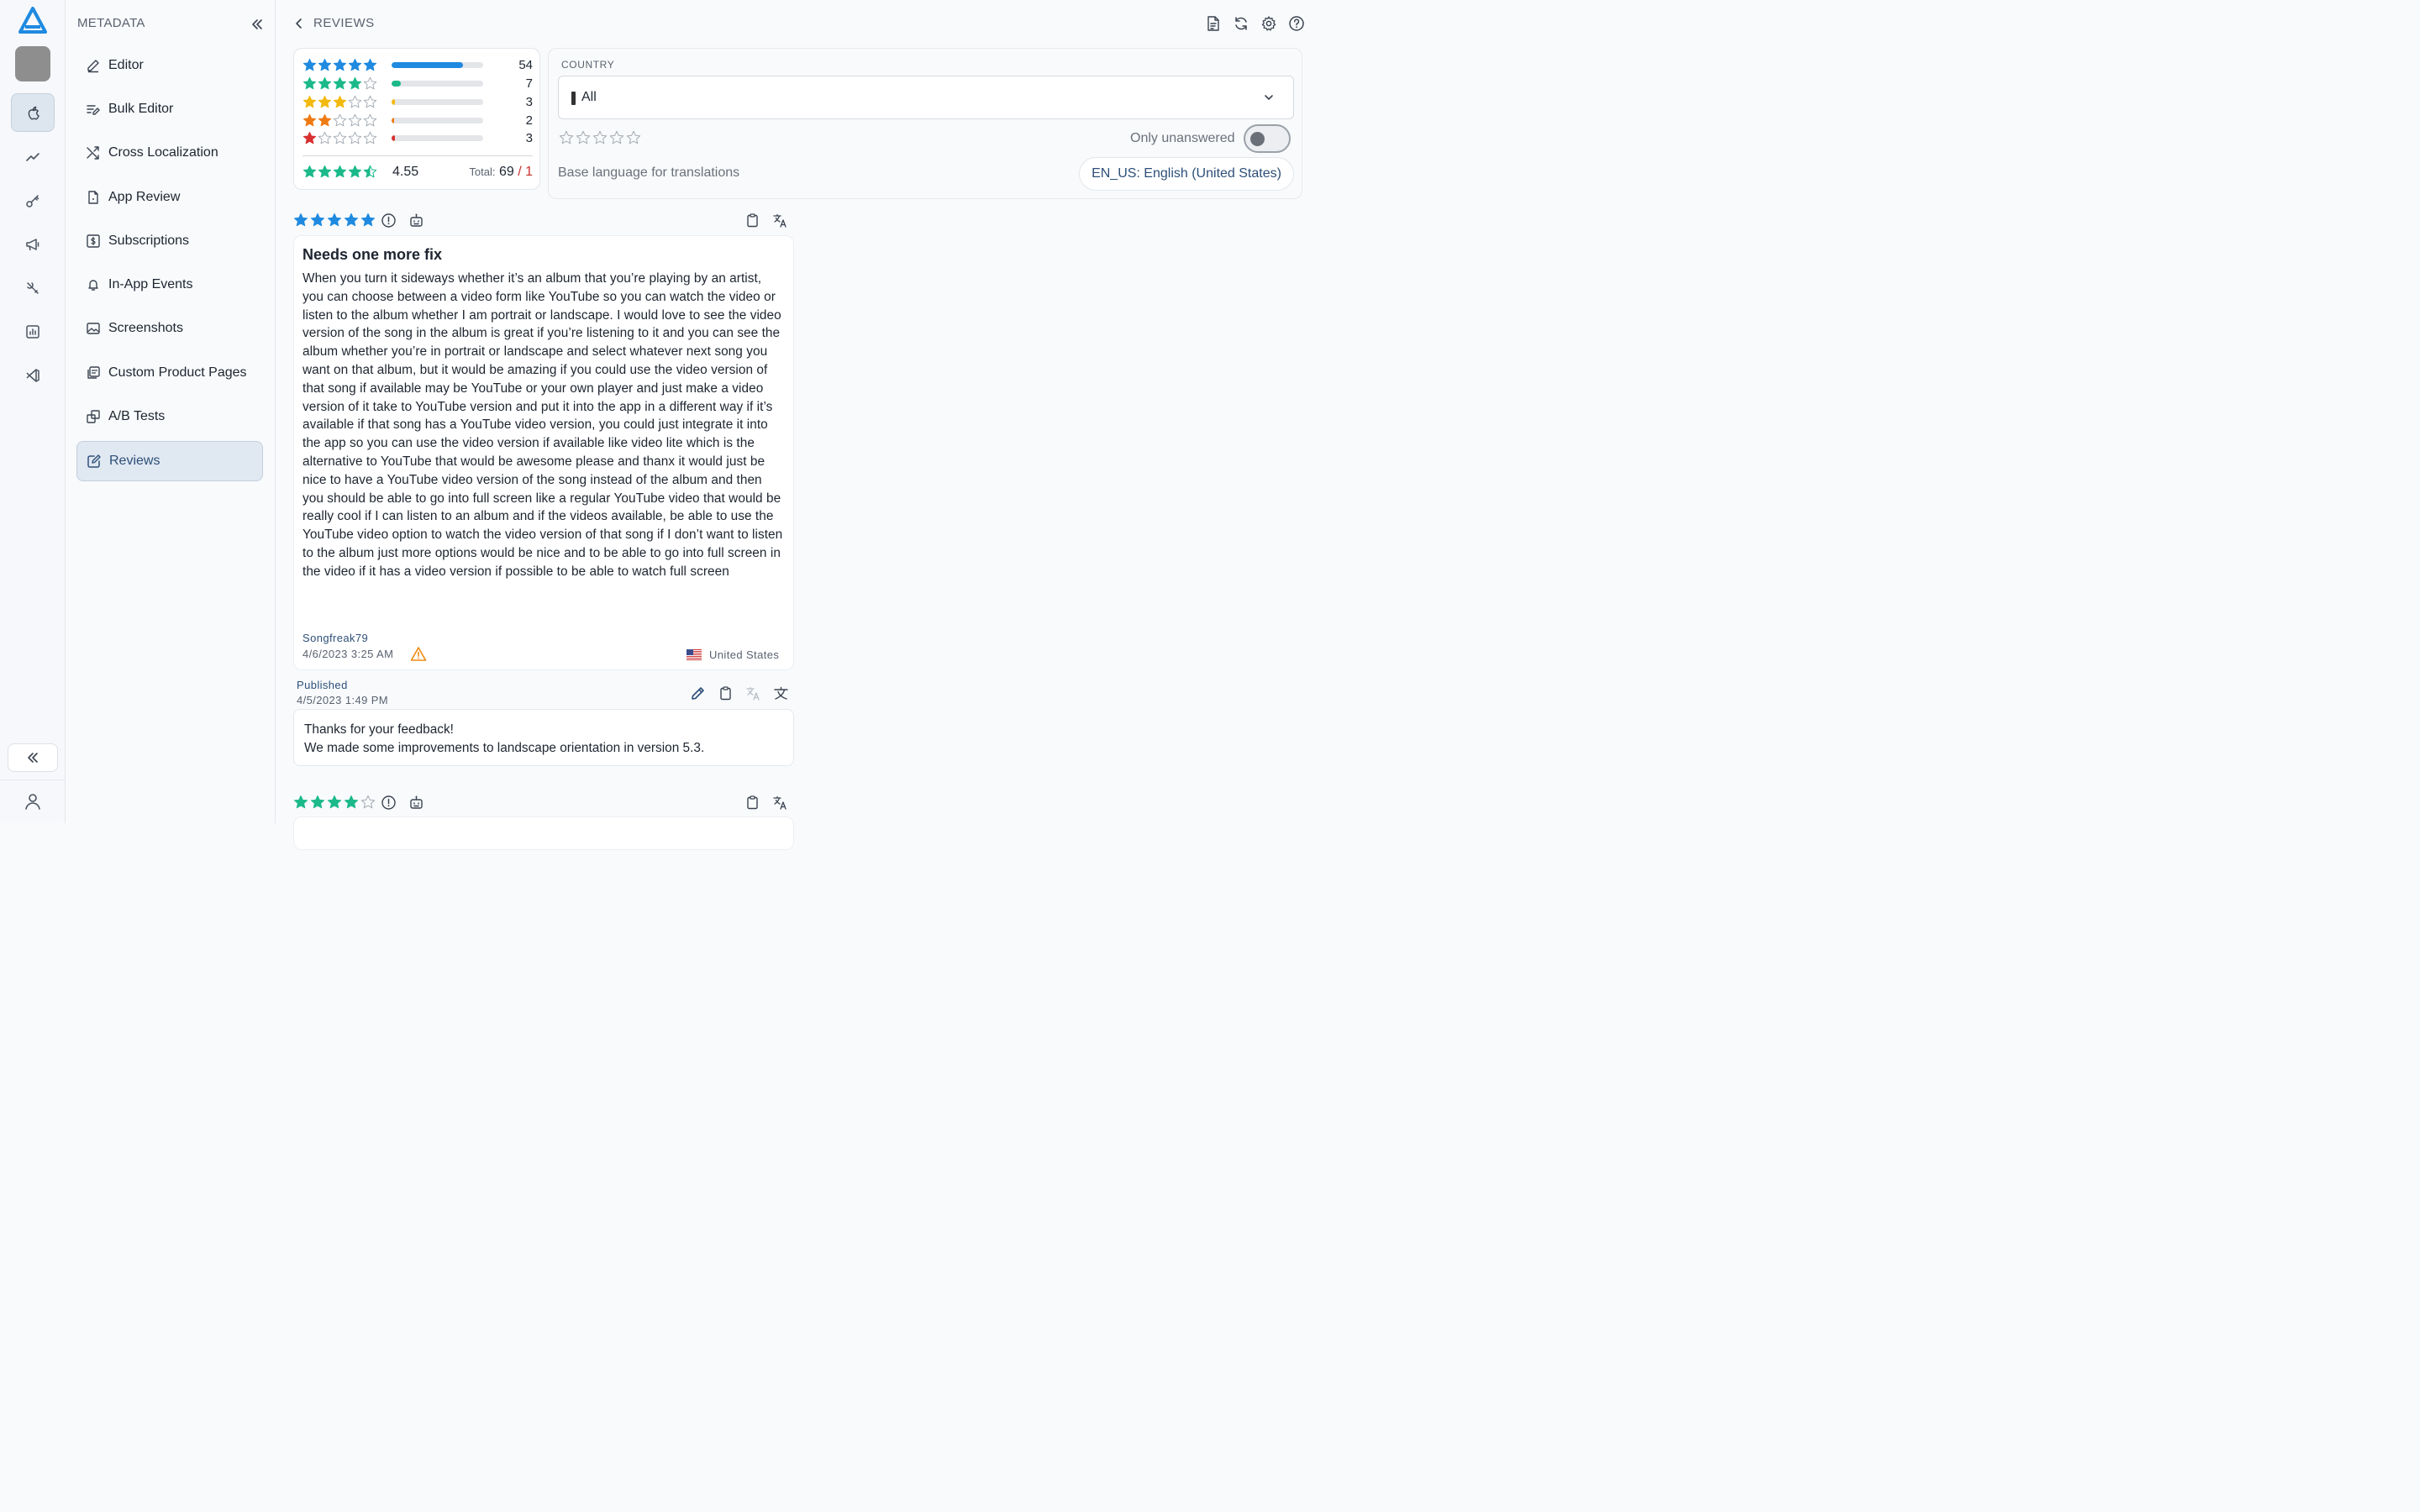  Describe the element at coordinates (33, 20) in the screenshot. I see `app-logo-icon` at that location.